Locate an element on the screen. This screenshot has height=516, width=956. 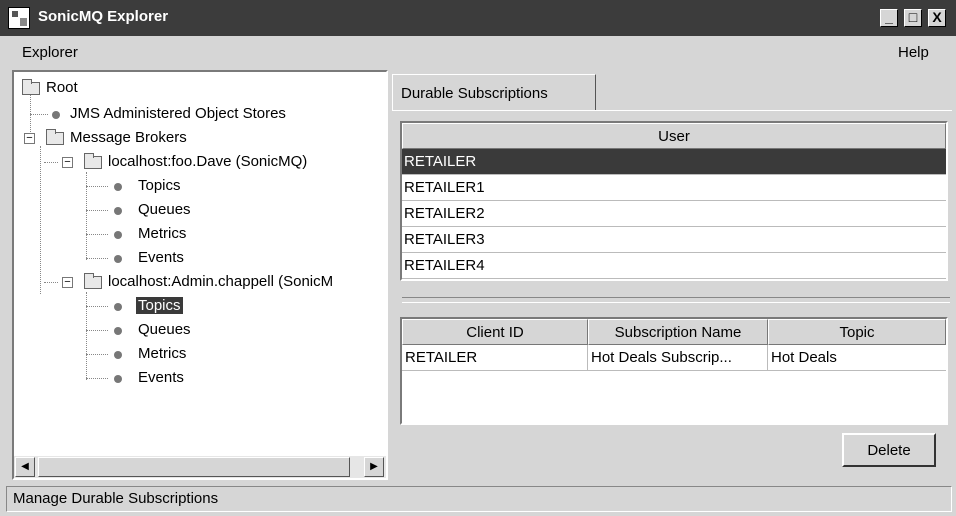
maximize-button: □ is located at coordinates (913, 18).